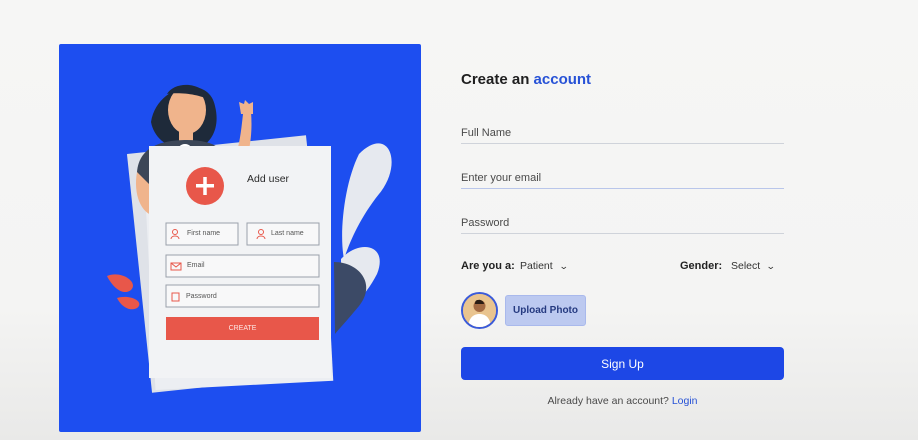 The height and width of the screenshot is (440, 918). I want to click on login-prompt-text: Already have an account?, so click(608, 401).